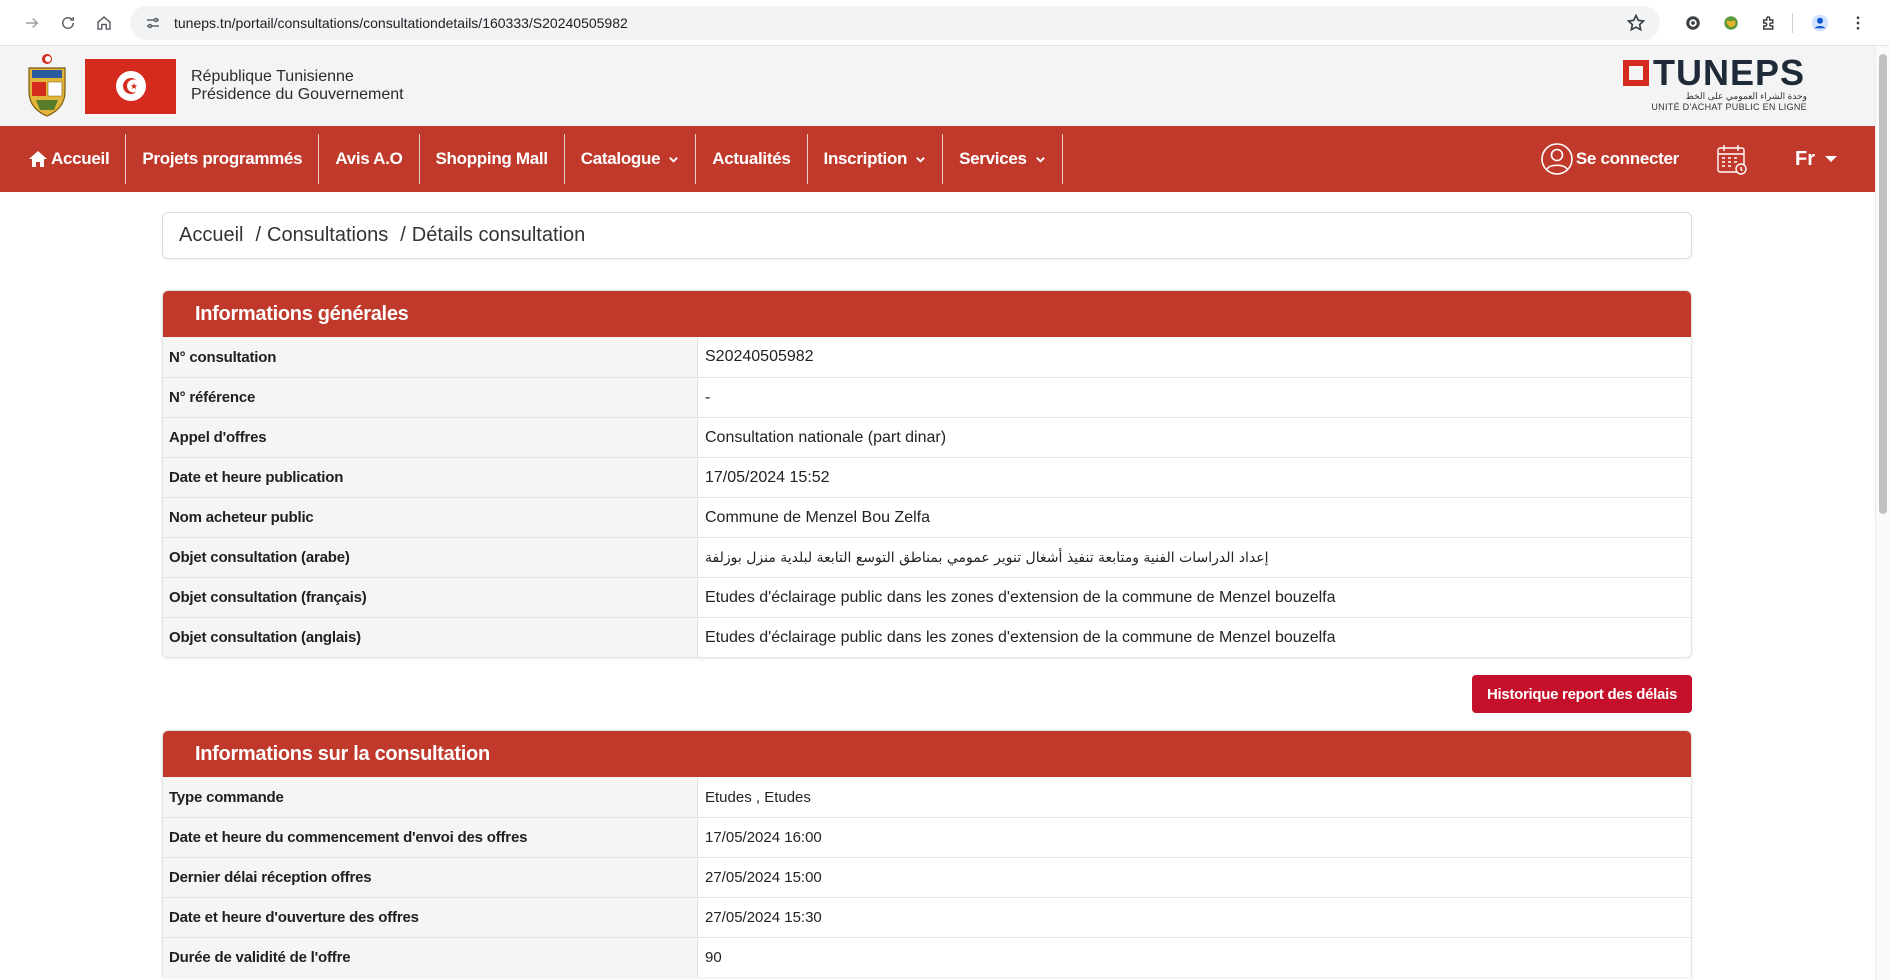 The image size is (1889, 980). I want to click on tunisia-coat-of-arms-icon, so click(47, 86).